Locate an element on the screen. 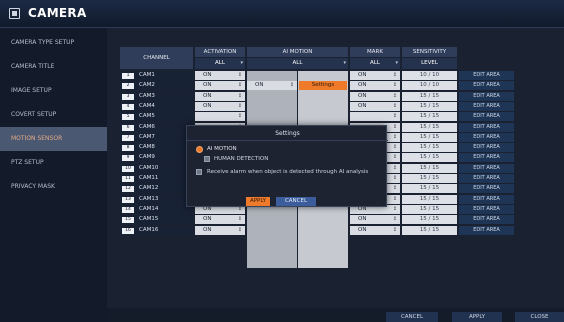 Image resolution: width=564 pixels, height=322 pixels. apply-button: APPLY is located at coordinates (477, 317).